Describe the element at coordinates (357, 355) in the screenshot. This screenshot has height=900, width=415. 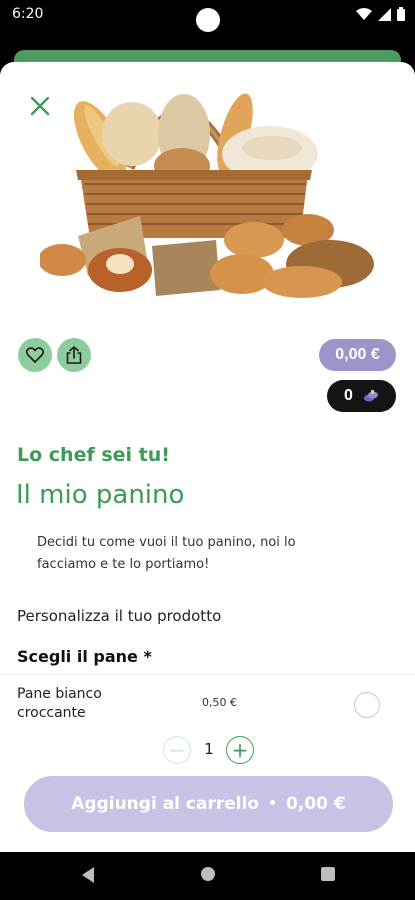
I see `price-badge: 0,00 €` at that location.